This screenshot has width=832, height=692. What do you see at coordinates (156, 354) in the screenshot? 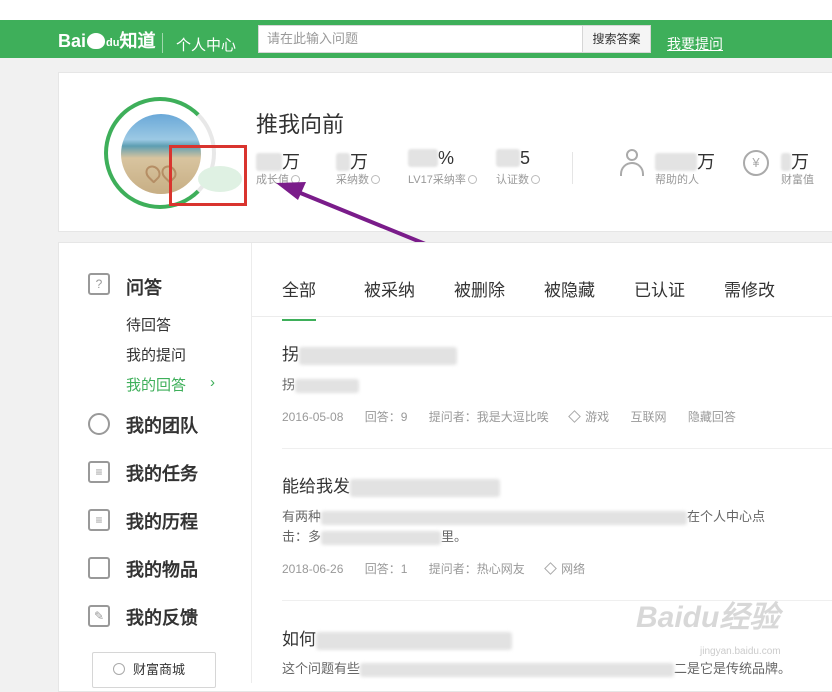
I see `sidebar-item-my-questions: 我的提问` at bounding box center [156, 354].